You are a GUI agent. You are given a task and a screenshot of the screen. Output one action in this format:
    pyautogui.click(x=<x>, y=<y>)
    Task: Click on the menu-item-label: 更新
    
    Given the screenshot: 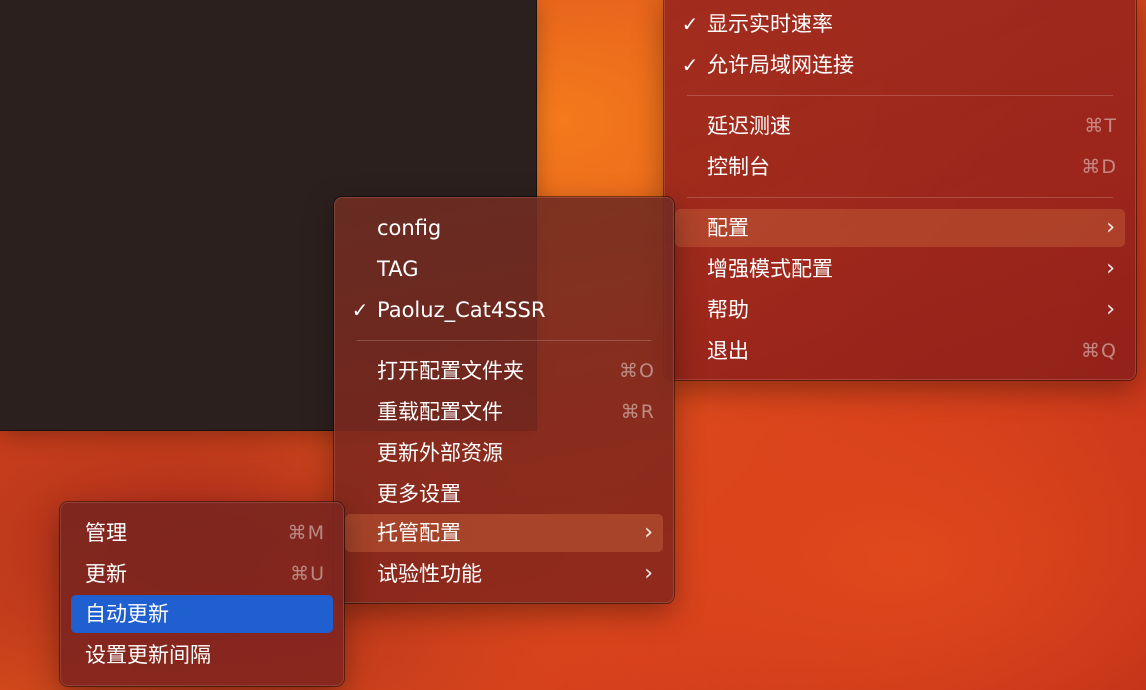 What is the action you would take?
    pyautogui.click(x=106, y=574)
    